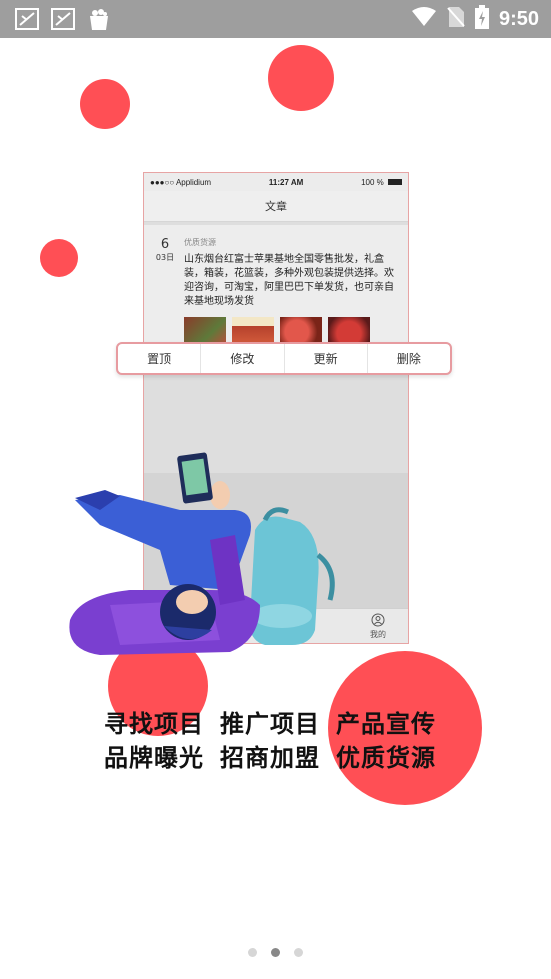  I want to click on slogan: 寻找项目 推广项目 产品宣传 品牌曝光 招商加盟 优质货源, so click(270, 741).